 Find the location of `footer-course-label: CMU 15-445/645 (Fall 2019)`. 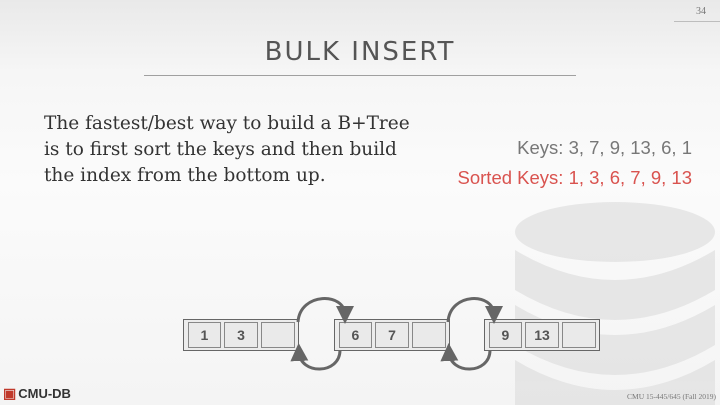

footer-course-label: CMU 15-445/645 (Fall 2019) is located at coordinates (671, 396).